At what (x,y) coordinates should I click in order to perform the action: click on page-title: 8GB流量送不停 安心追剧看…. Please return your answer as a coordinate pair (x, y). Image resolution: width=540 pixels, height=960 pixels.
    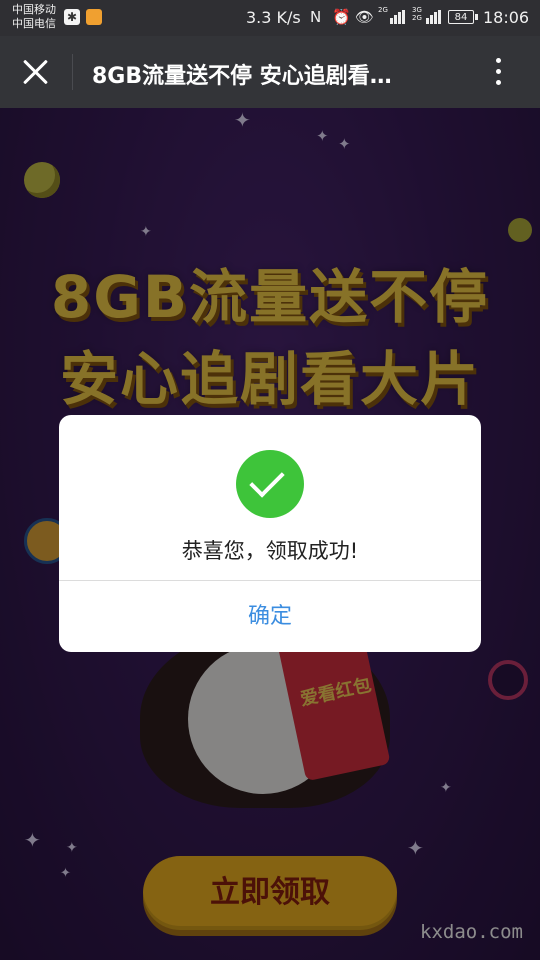
    Looking at the image, I should click on (242, 76).